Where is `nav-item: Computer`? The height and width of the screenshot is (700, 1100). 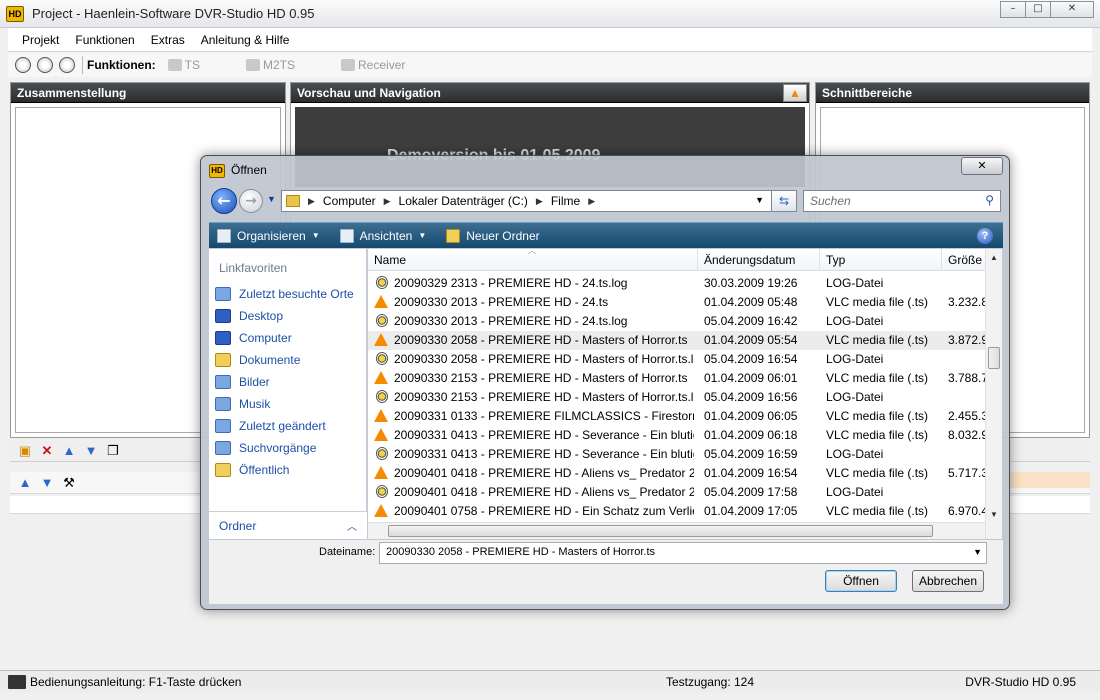
nav-item: Computer is located at coordinates (289, 338).